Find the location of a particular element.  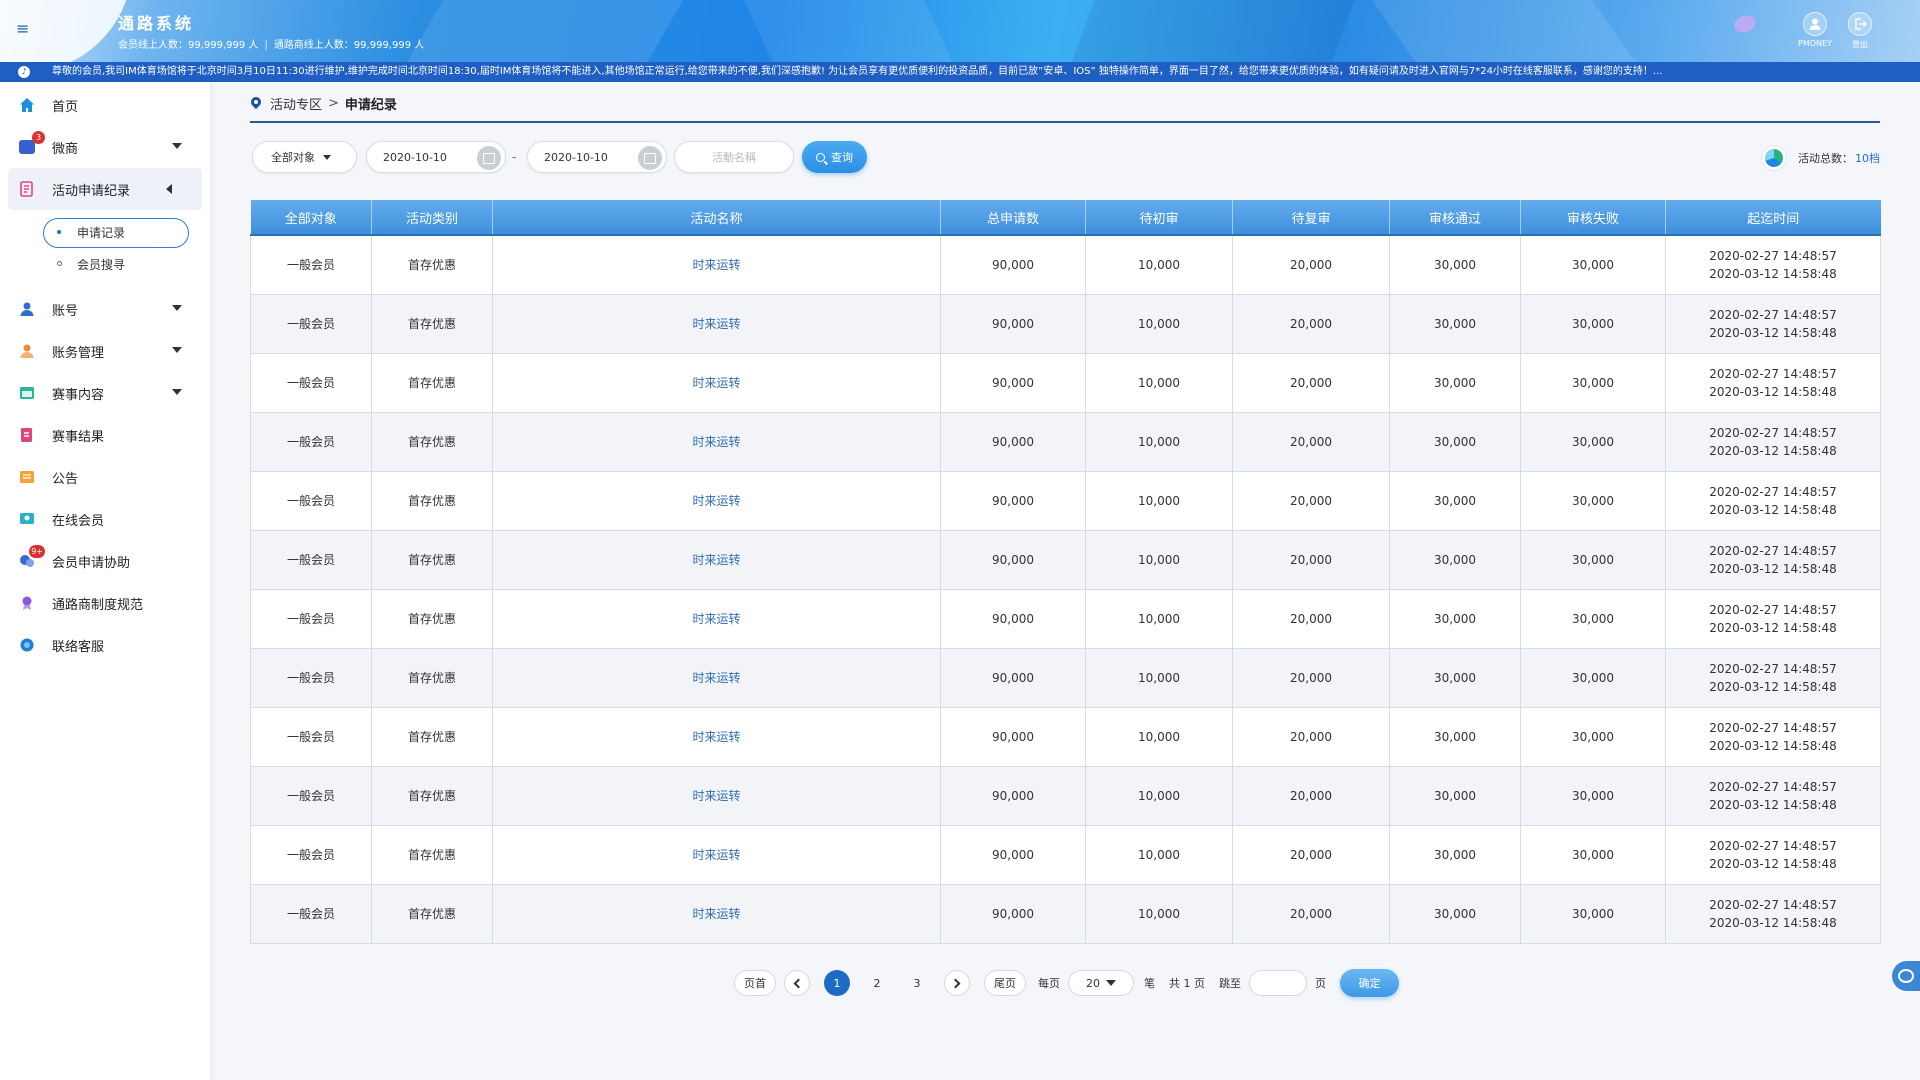

prev-page-button is located at coordinates (797, 983).